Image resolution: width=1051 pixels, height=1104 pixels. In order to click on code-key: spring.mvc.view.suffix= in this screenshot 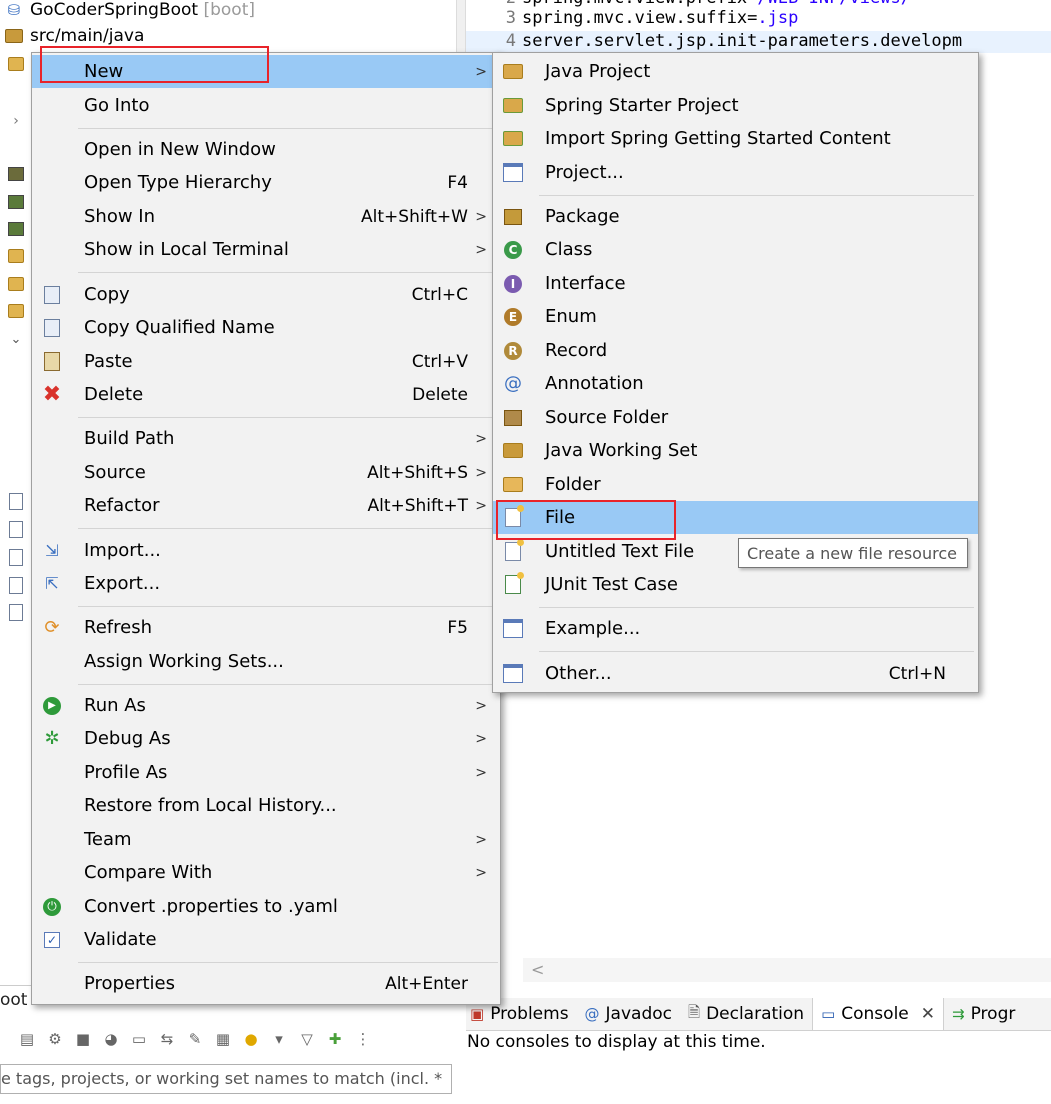, I will do `click(640, 18)`.